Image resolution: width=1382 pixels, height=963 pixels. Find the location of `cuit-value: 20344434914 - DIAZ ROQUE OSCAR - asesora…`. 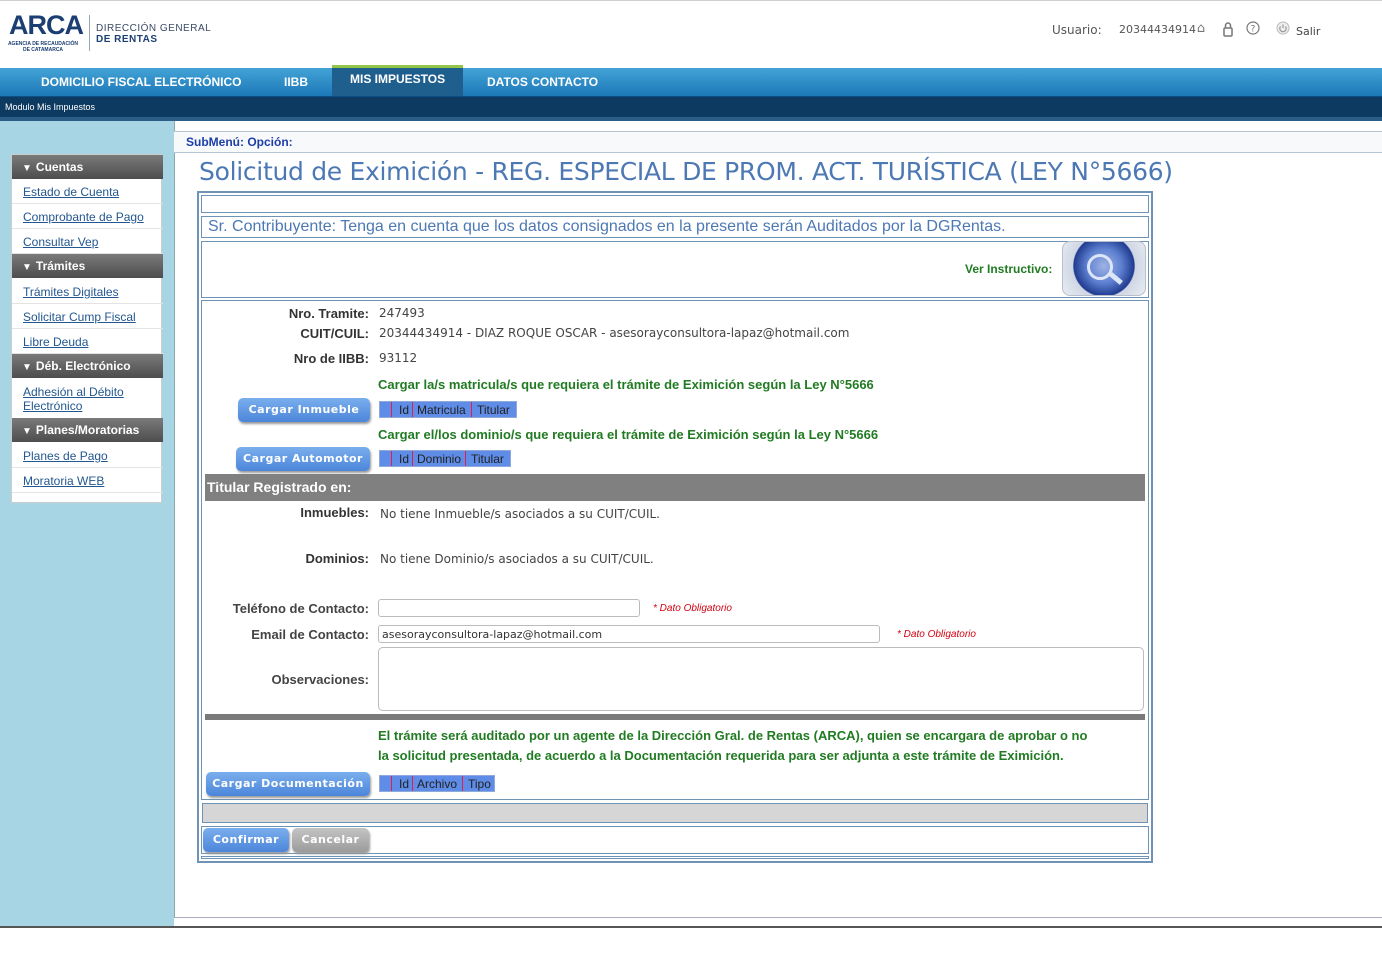

cuit-value: 20344434914 - DIAZ ROQUE OSCAR - asesora… is located at coordinates (614, 333).